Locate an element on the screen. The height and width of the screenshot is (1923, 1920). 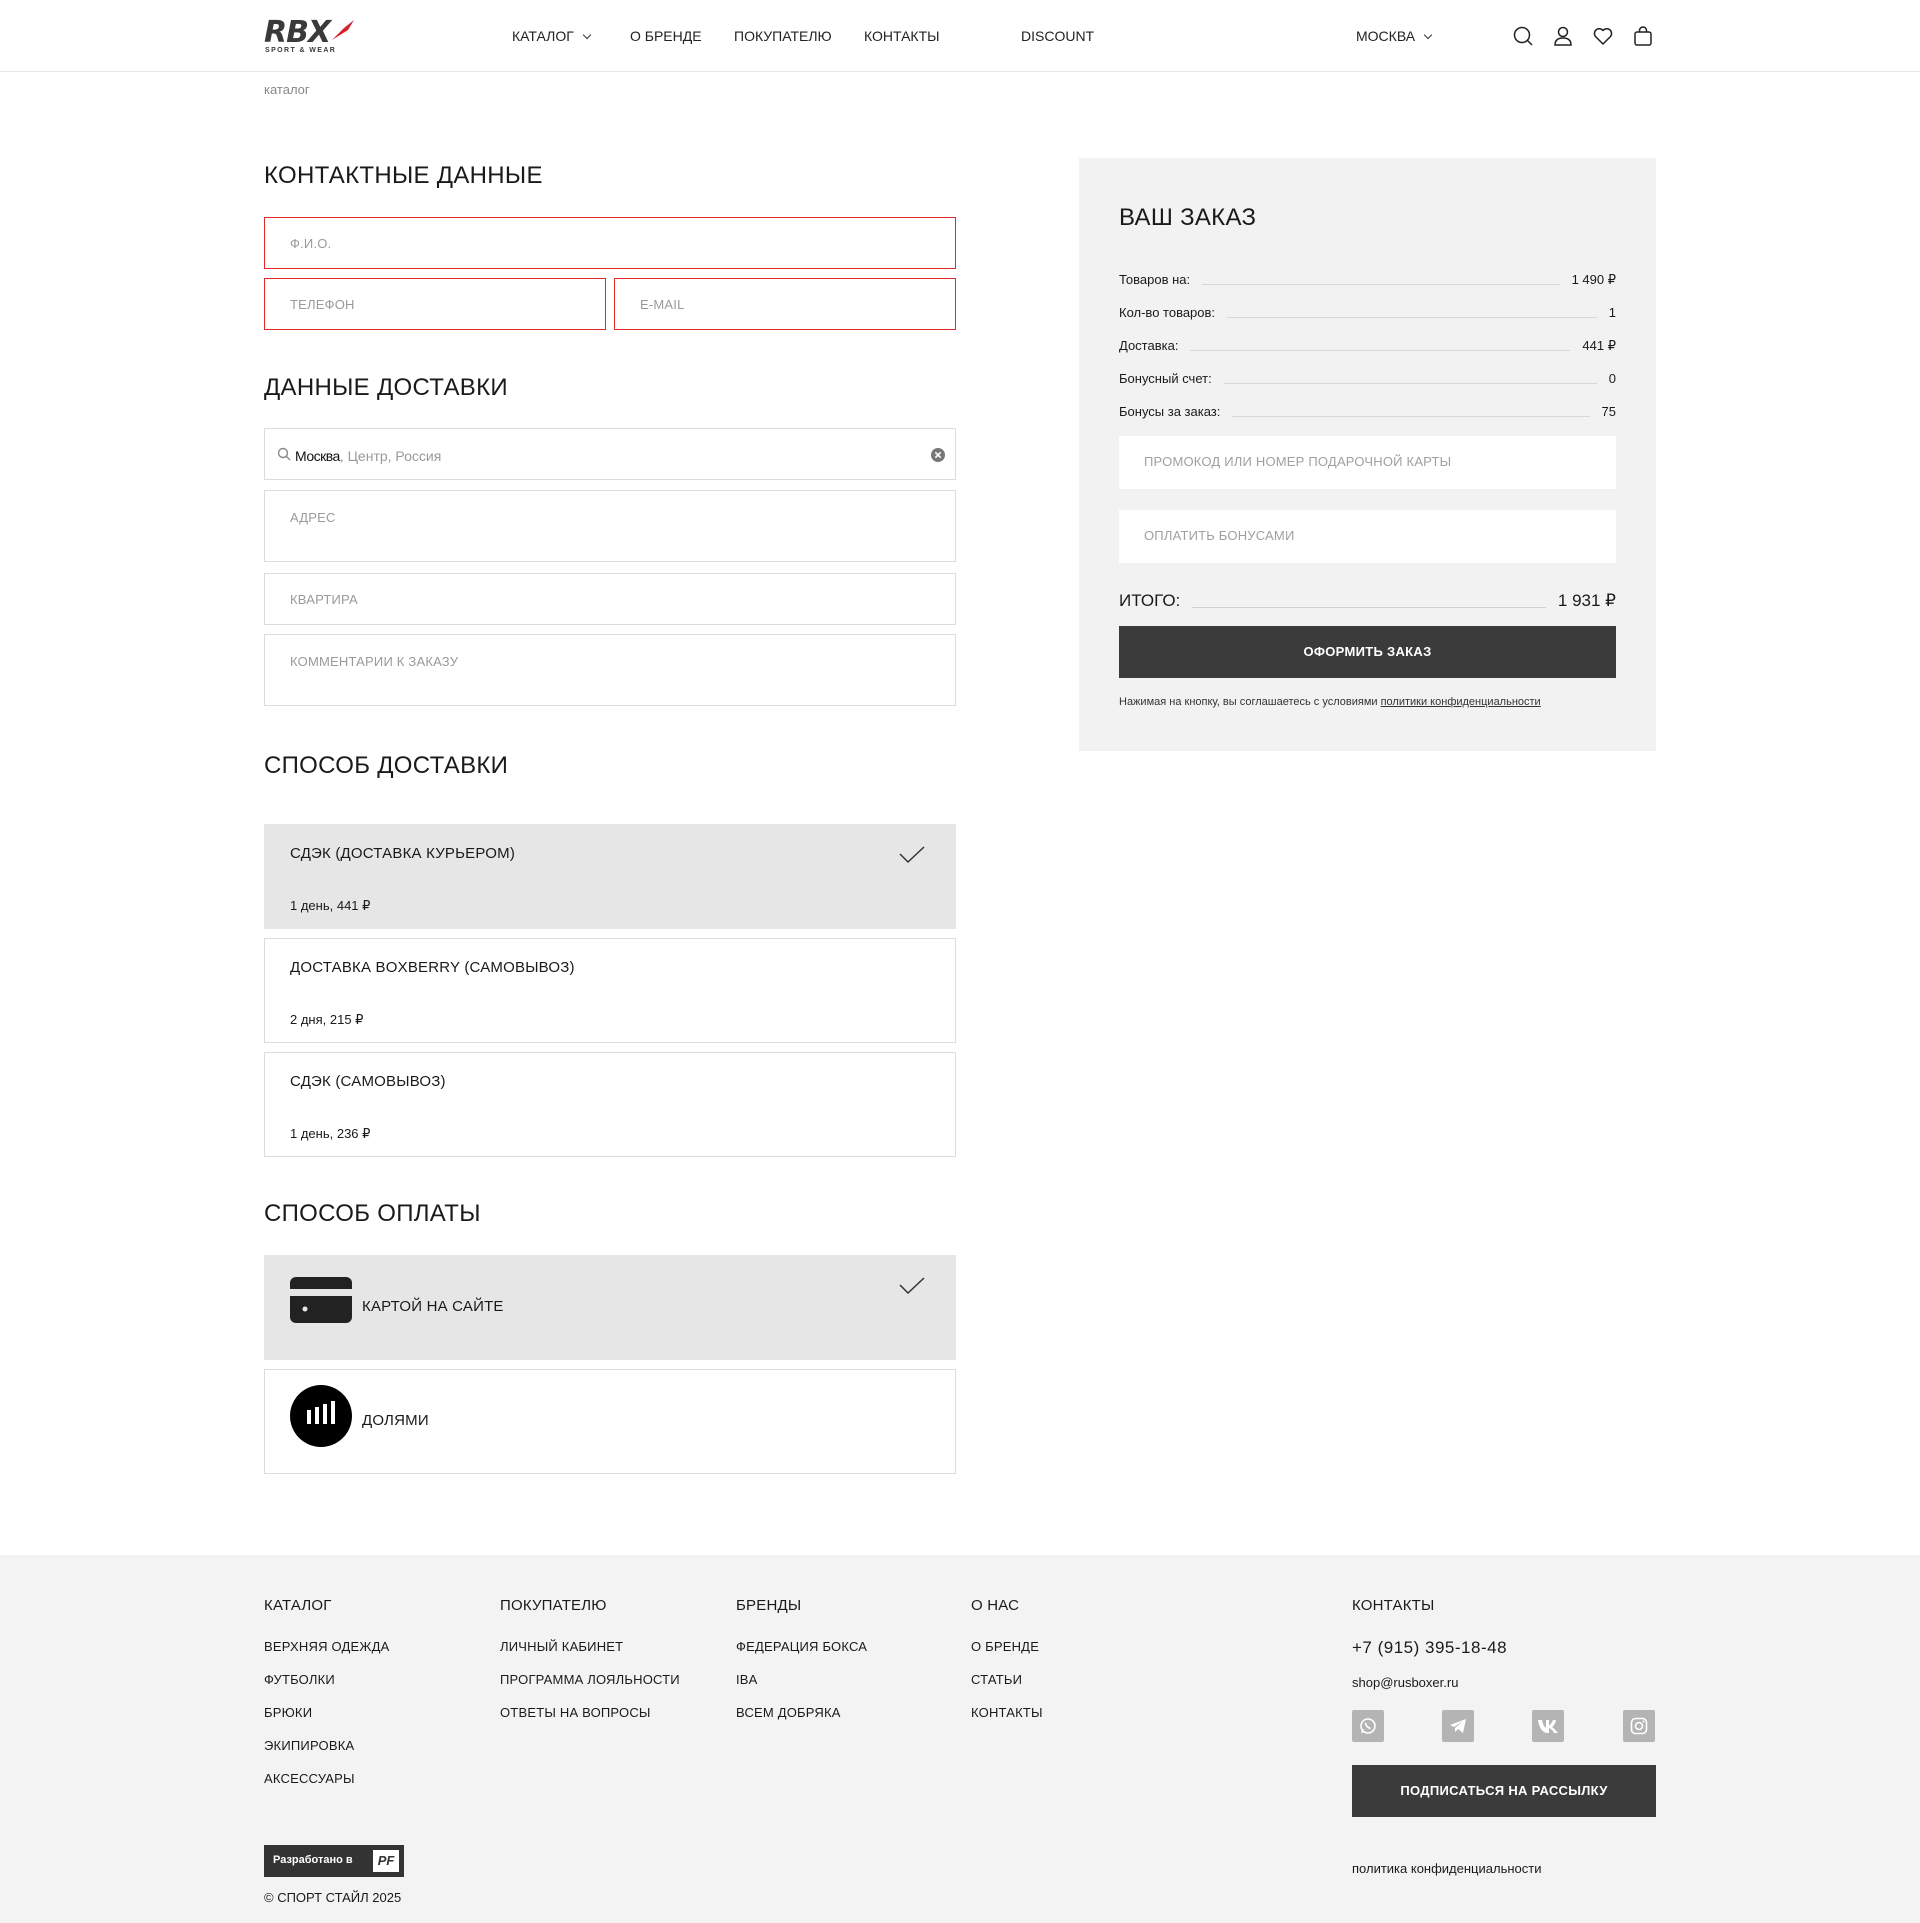
email-field: E-MAIL is located at coordinates (785, 304).